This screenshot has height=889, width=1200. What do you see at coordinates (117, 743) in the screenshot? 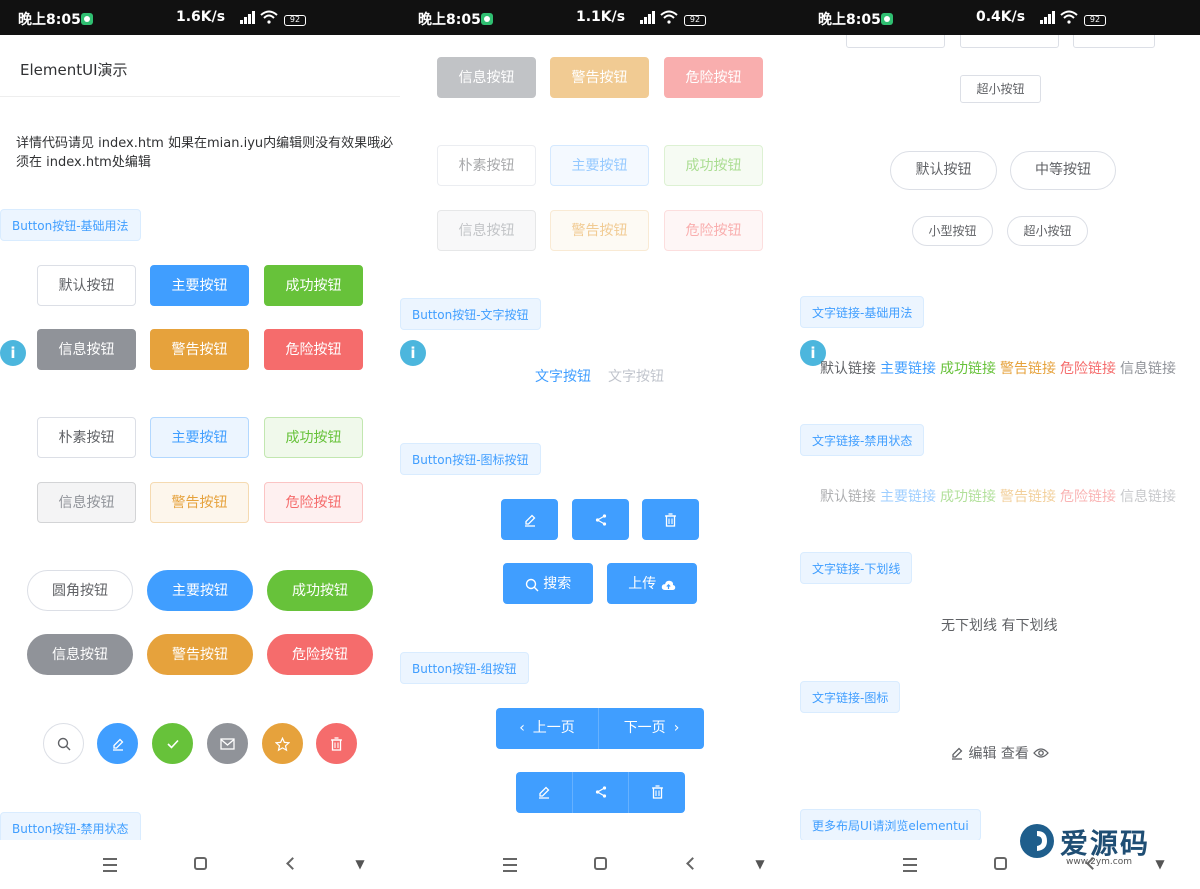
I see `circle-edit-button` at bounding box center [117, 743].